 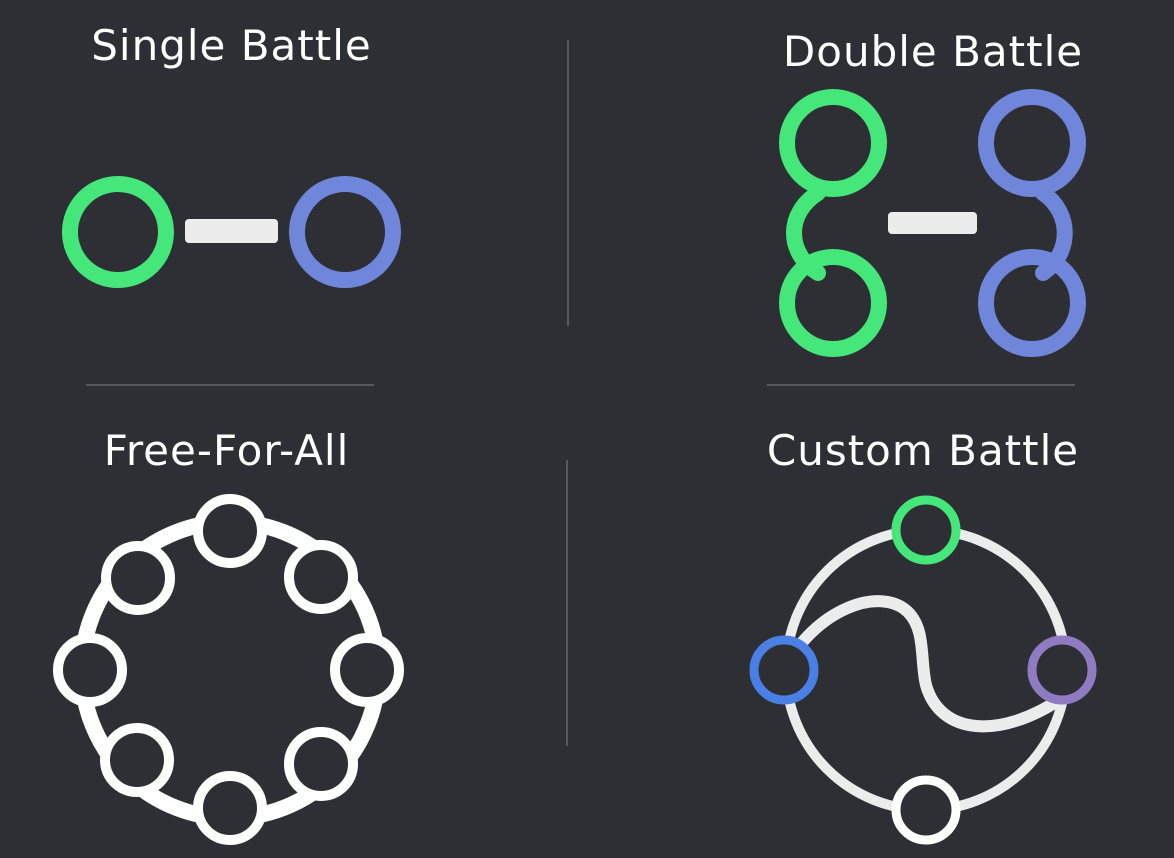 I want to click on custom-node-blue, so click(x=784, y=670).